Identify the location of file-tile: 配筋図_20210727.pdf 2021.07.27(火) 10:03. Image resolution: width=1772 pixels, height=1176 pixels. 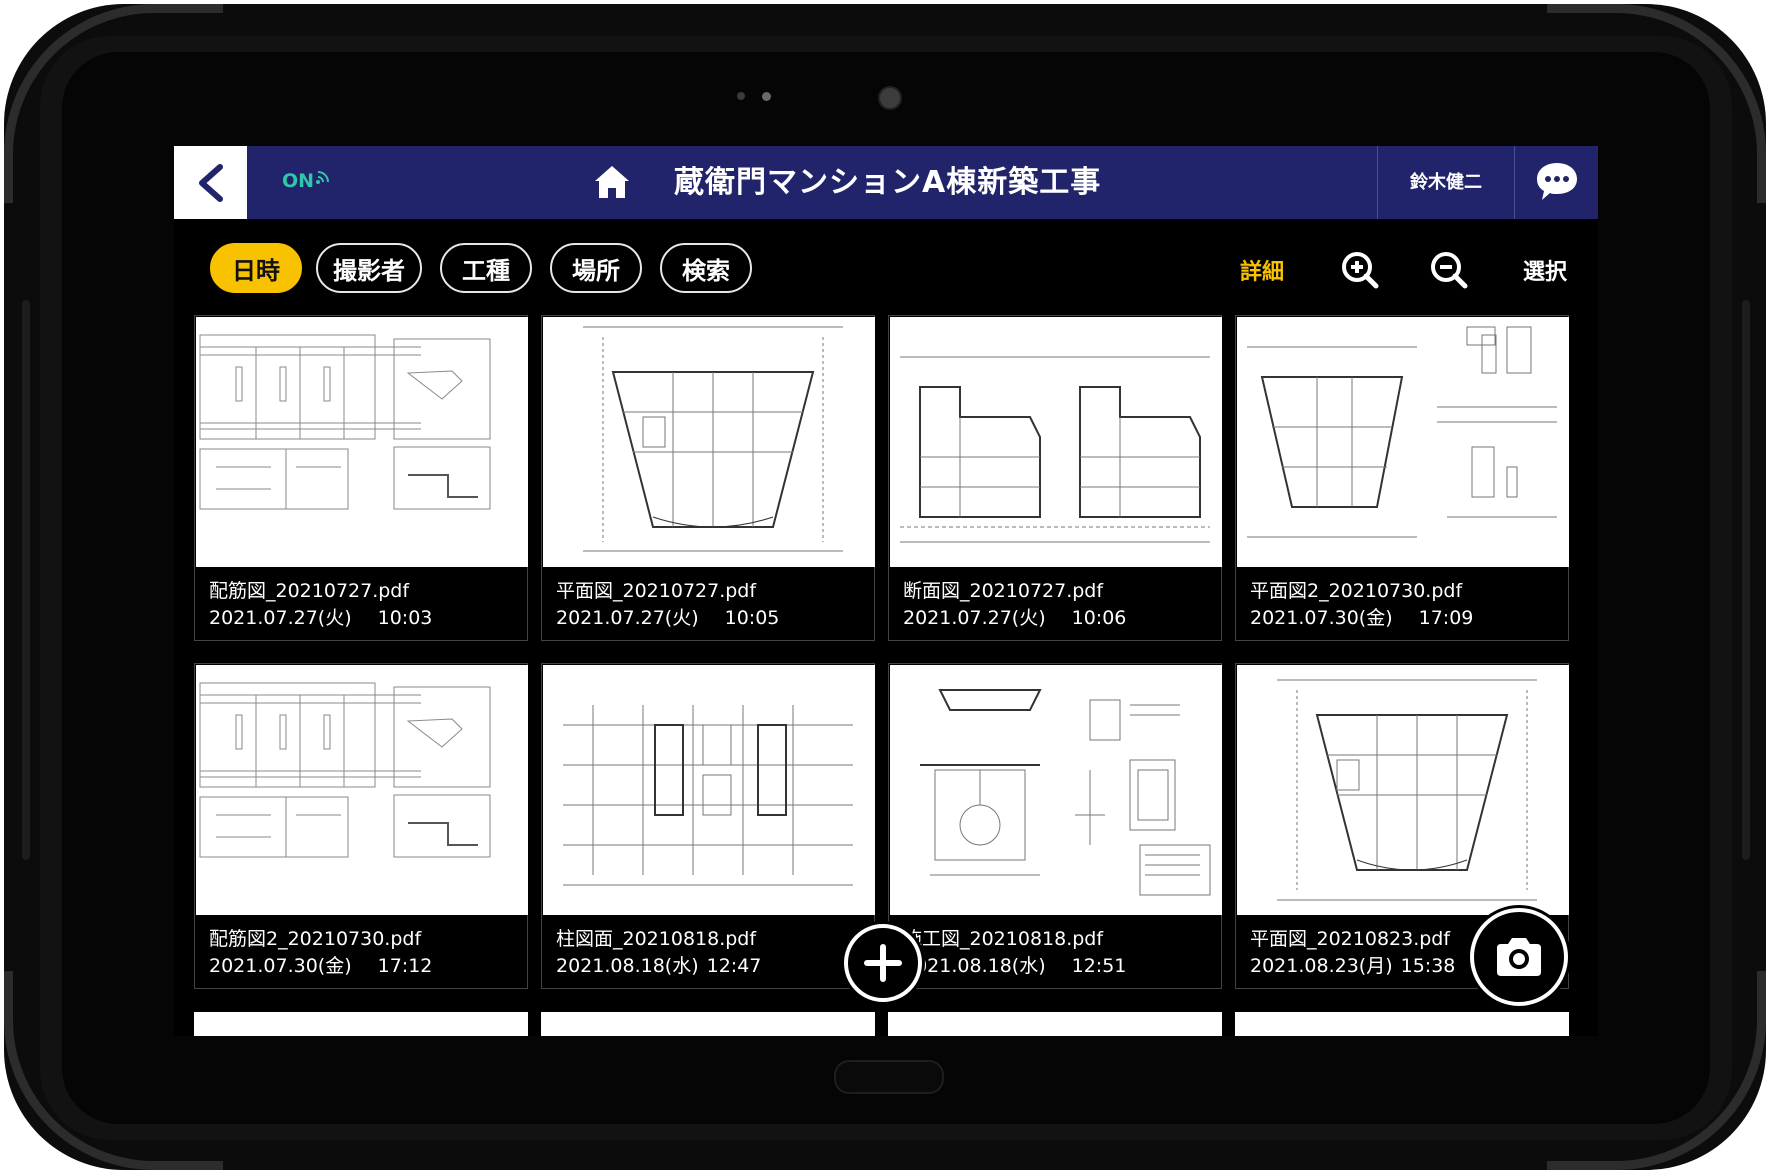
(361, 478).